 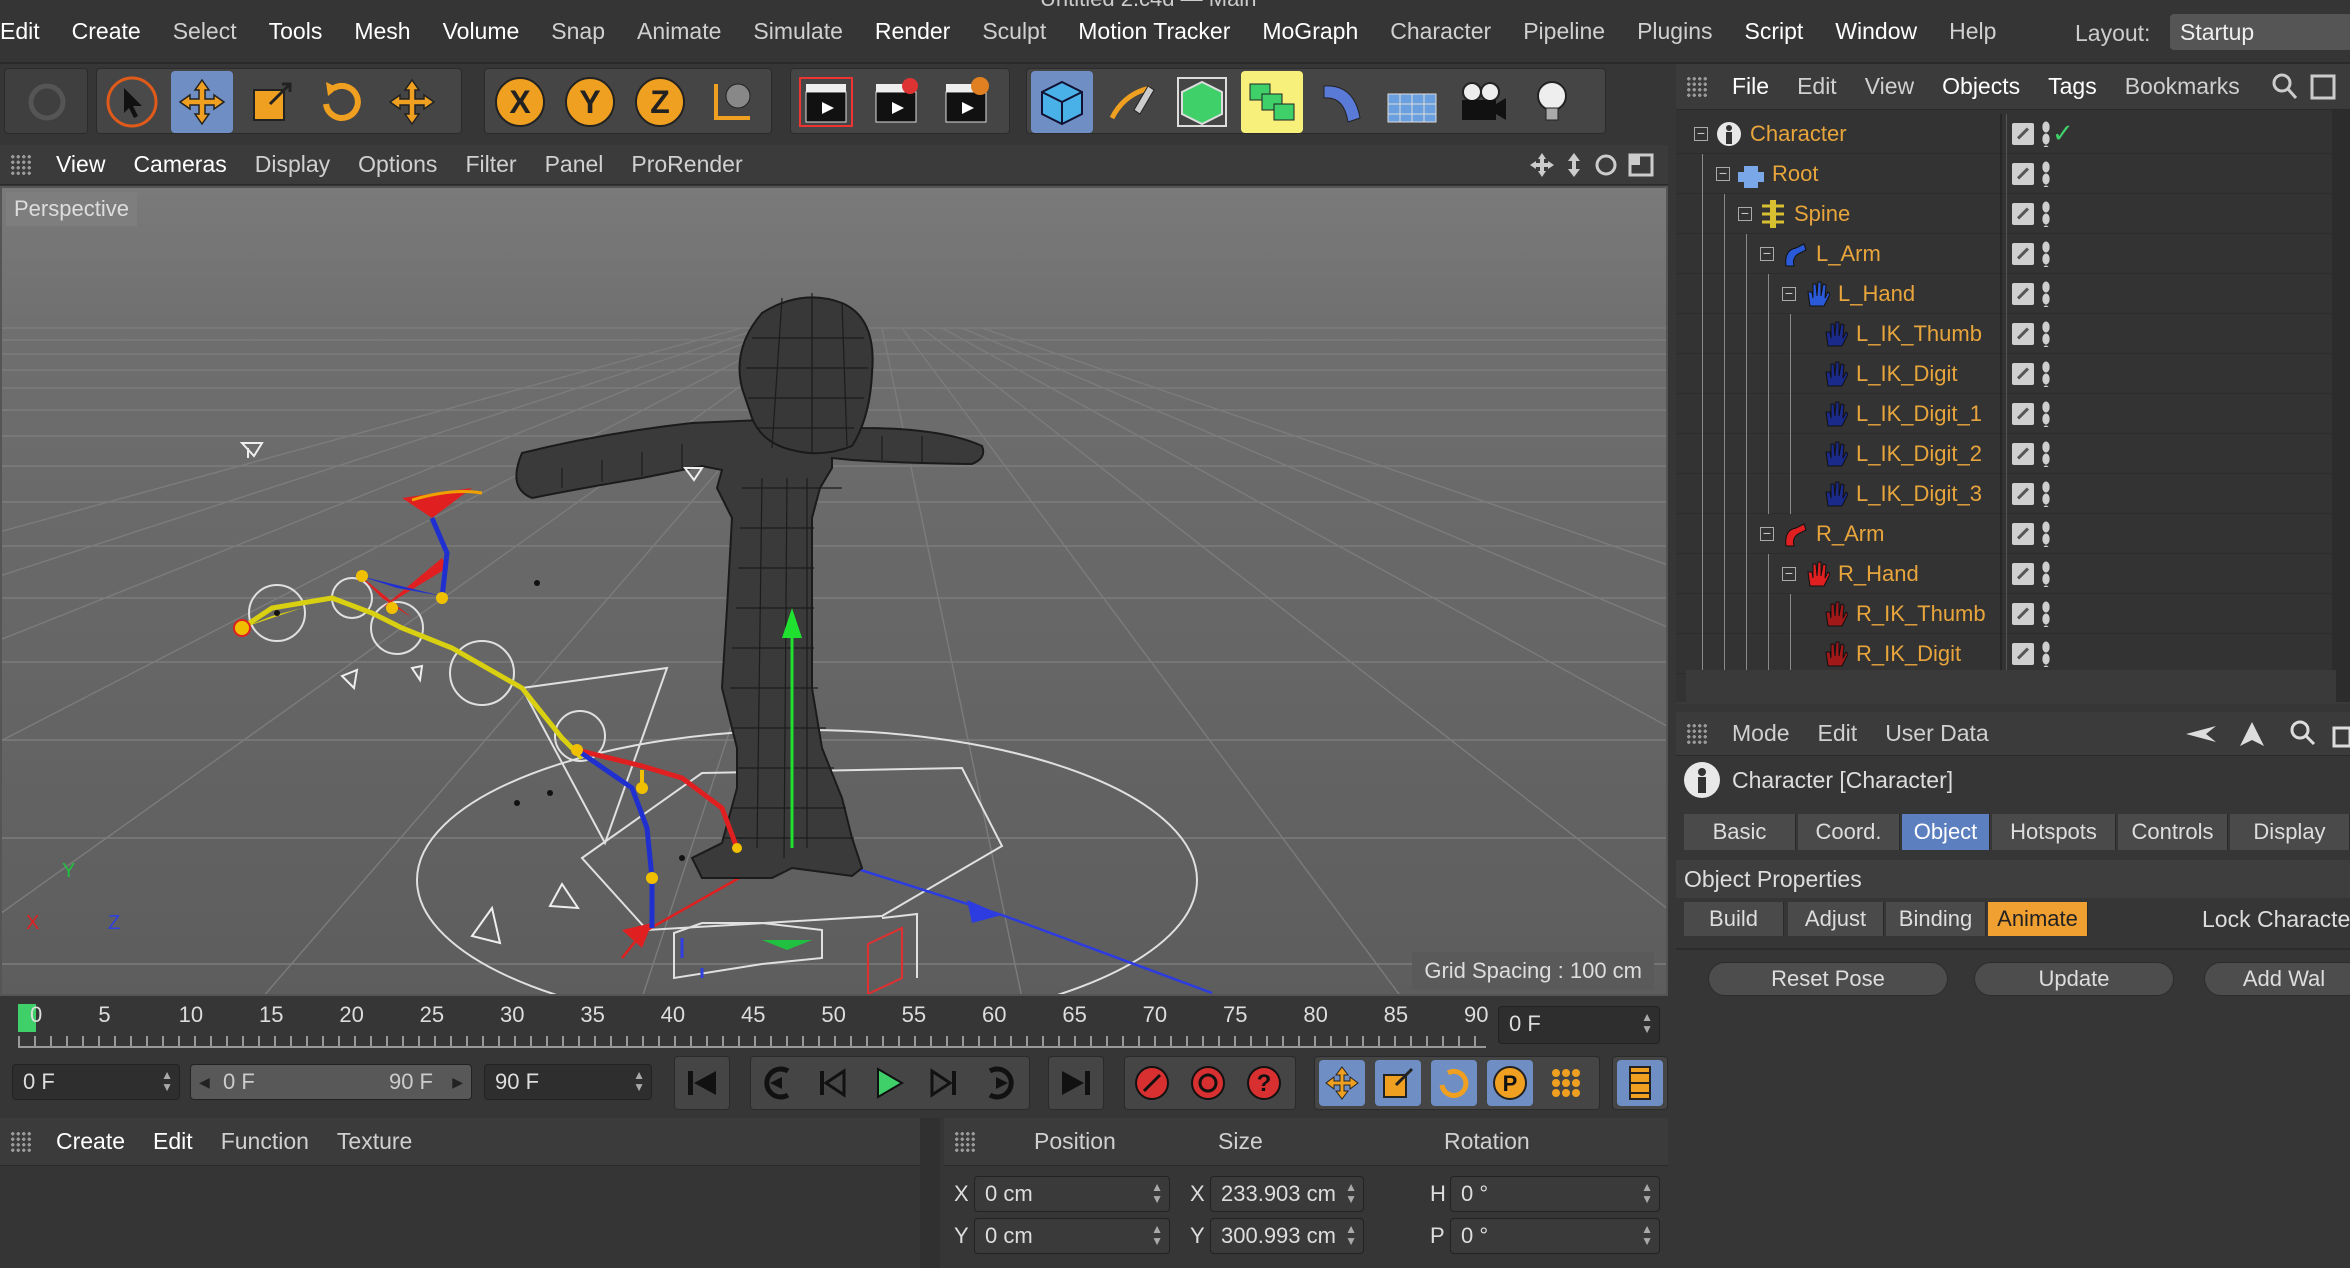 I want to click on tree-row-character: − Character ✓, so click(x=2013, y=134).